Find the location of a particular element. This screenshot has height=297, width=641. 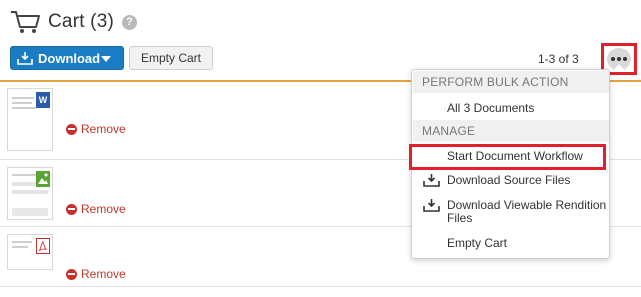

image-file-icon is located at coordinates (43, 179).